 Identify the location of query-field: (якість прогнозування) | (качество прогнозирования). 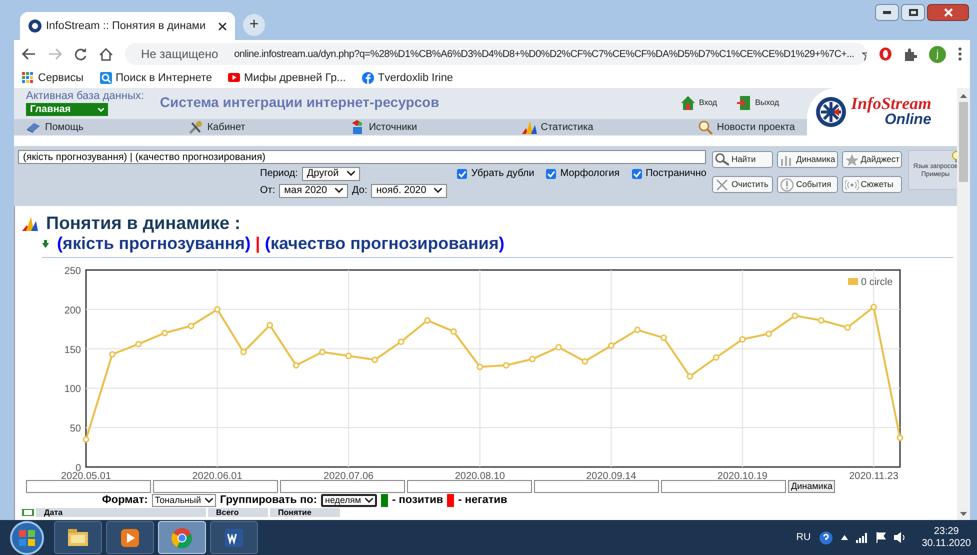
(362, 157).